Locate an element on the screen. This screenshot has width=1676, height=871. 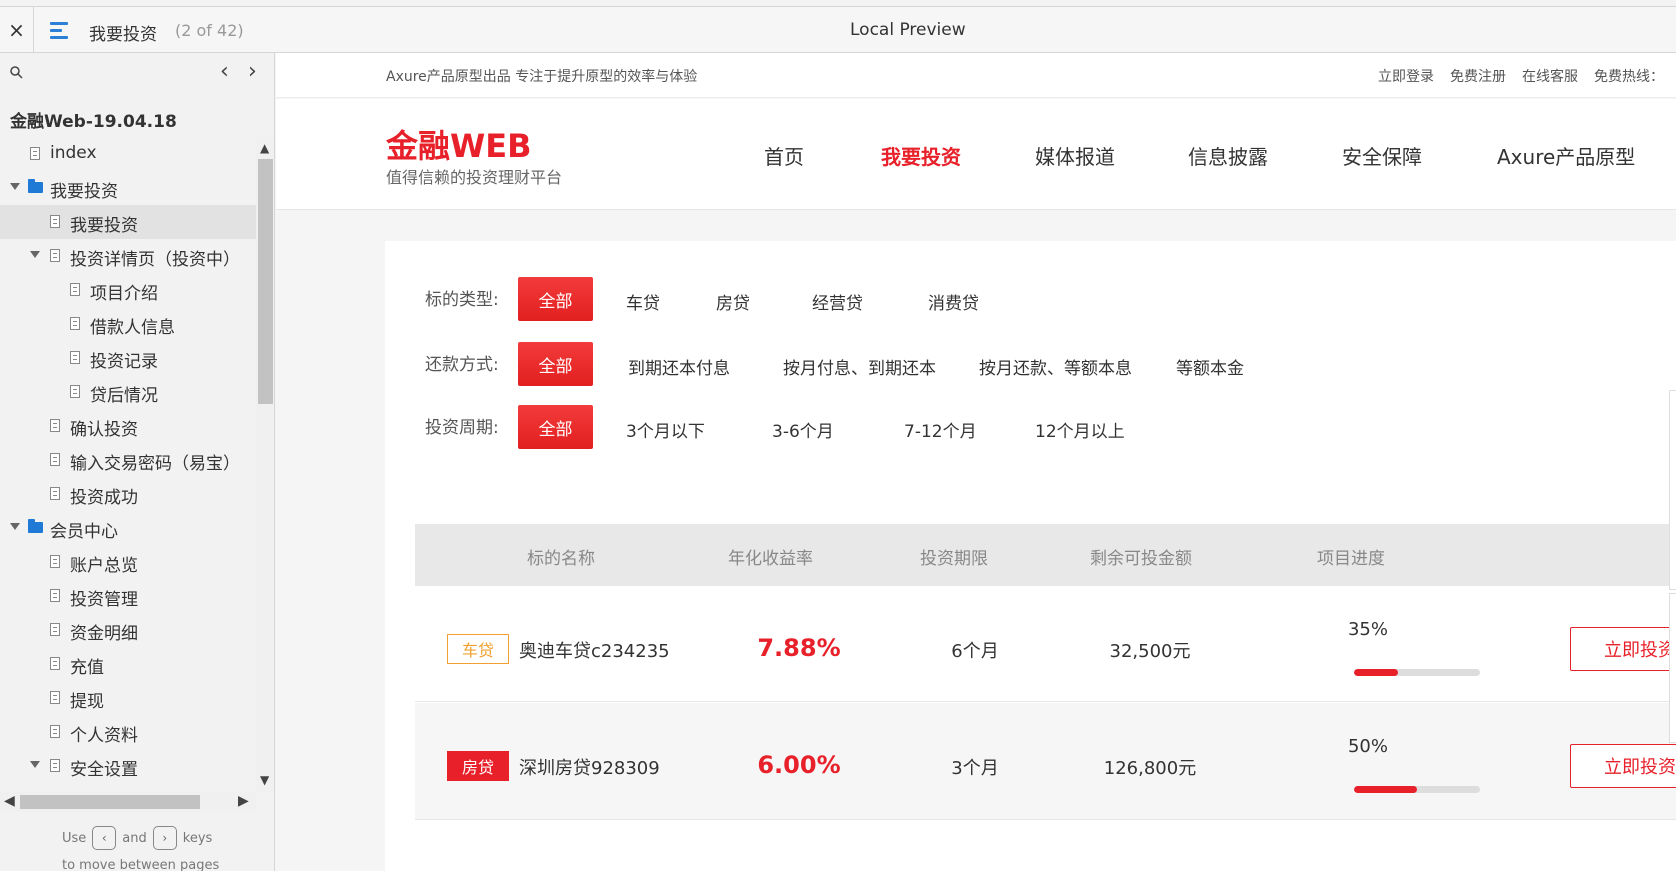
sitemap-item: 个人资料 is located at coordinates (128, 732).